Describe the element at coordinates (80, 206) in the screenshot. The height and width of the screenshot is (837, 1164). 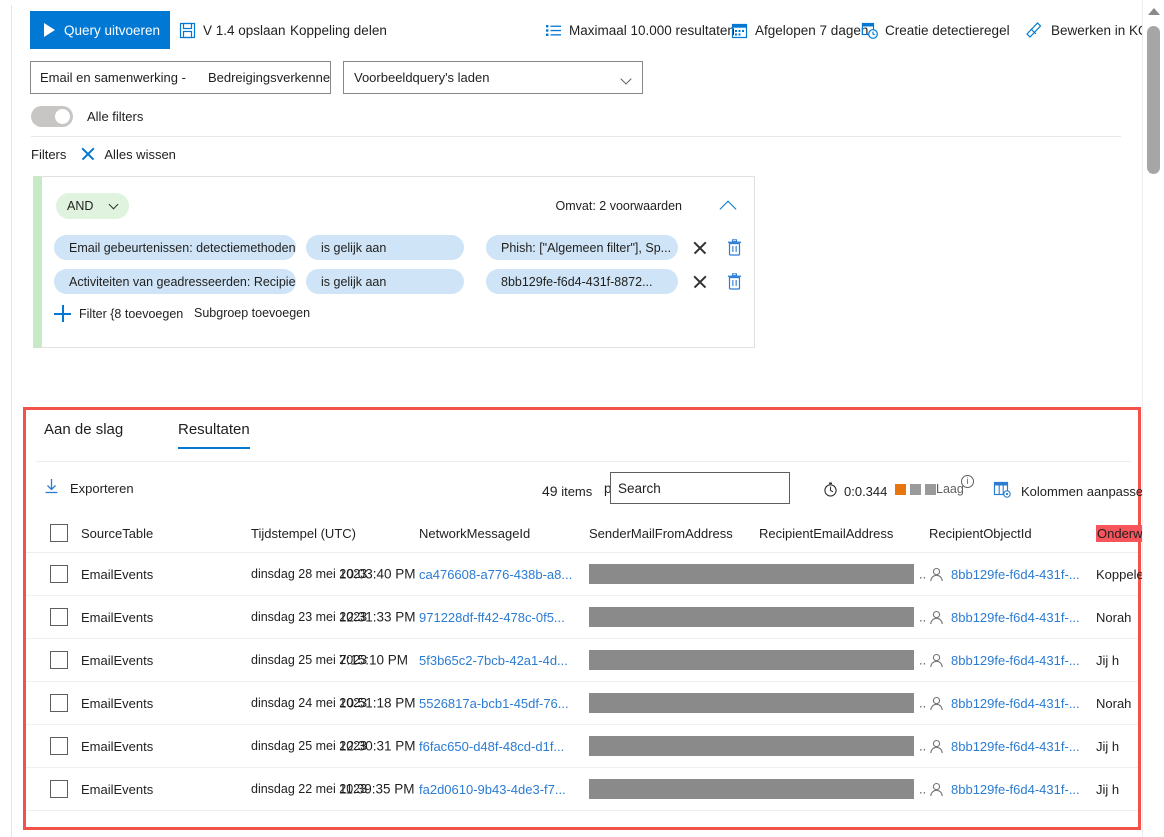
I see `logical-operator-label: AND` at that location.